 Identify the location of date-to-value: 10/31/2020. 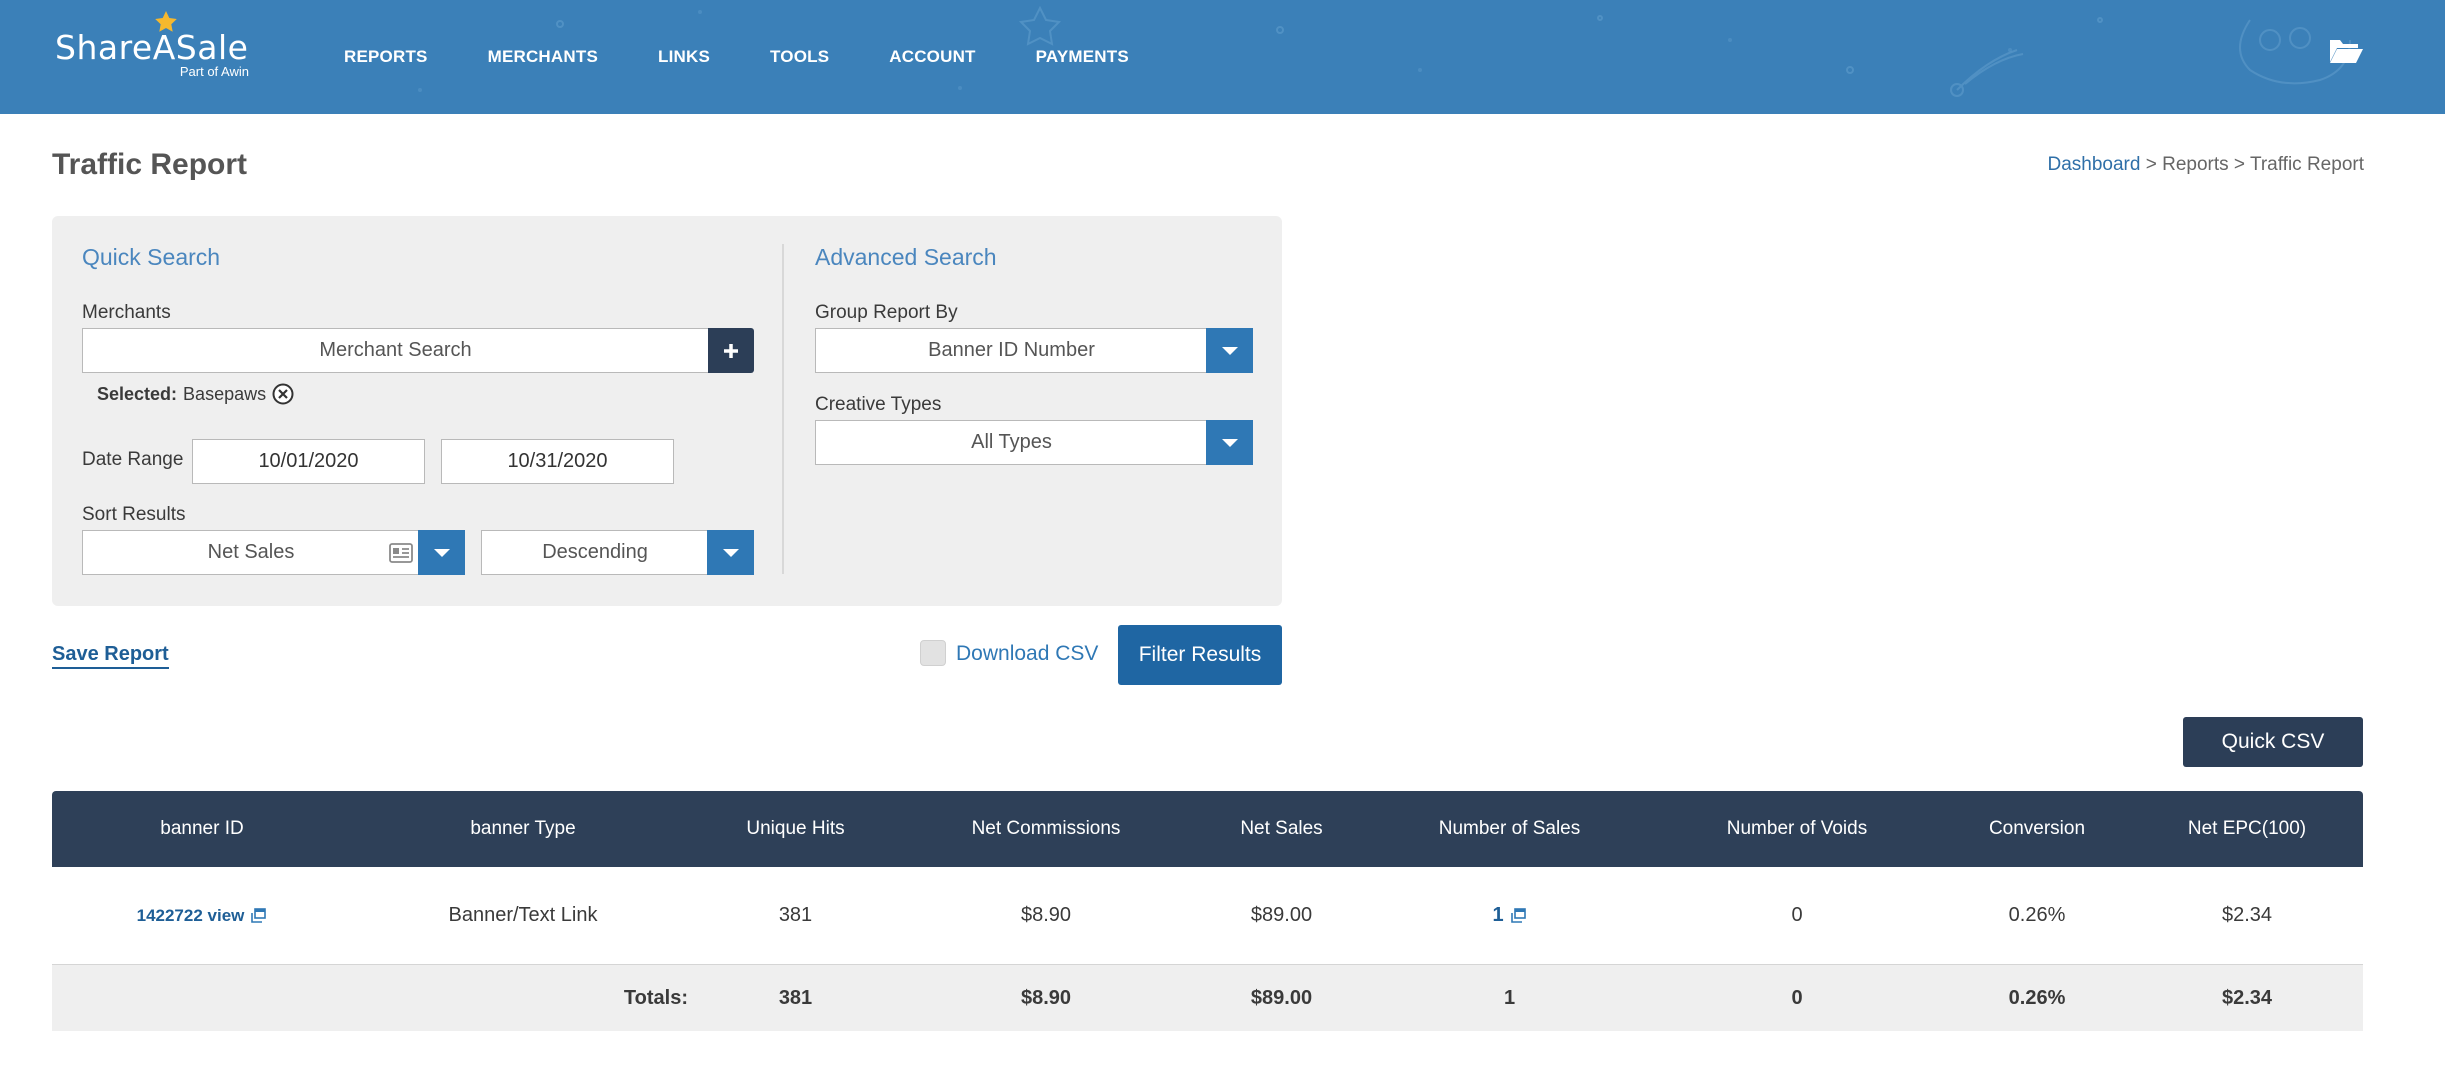
(557, 461).